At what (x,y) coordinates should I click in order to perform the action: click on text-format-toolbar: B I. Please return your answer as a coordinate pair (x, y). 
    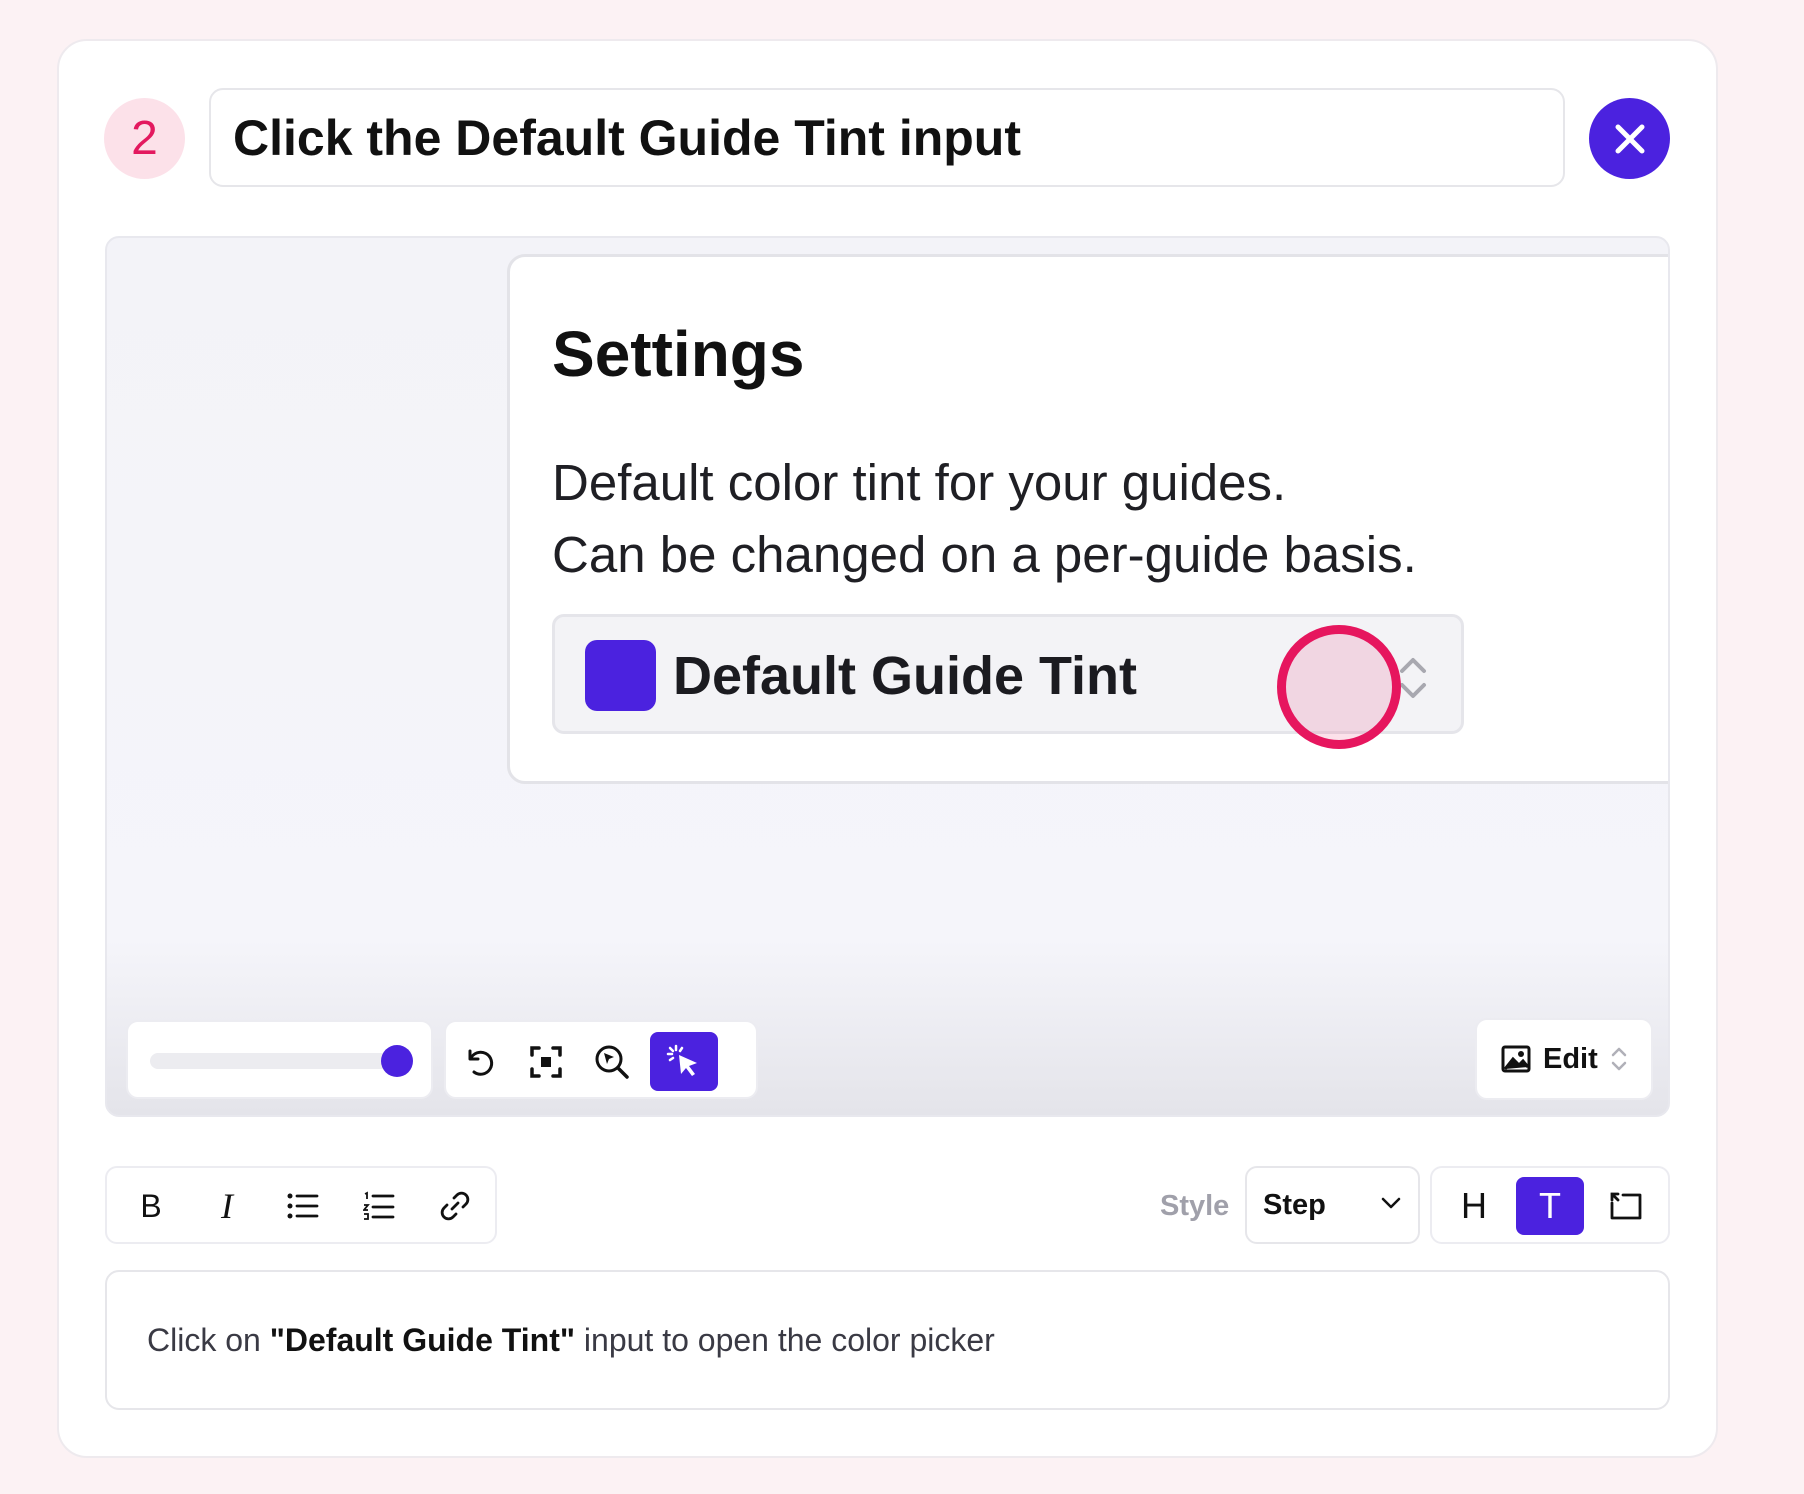
    Looking at the image, I should click on (301, 1205).